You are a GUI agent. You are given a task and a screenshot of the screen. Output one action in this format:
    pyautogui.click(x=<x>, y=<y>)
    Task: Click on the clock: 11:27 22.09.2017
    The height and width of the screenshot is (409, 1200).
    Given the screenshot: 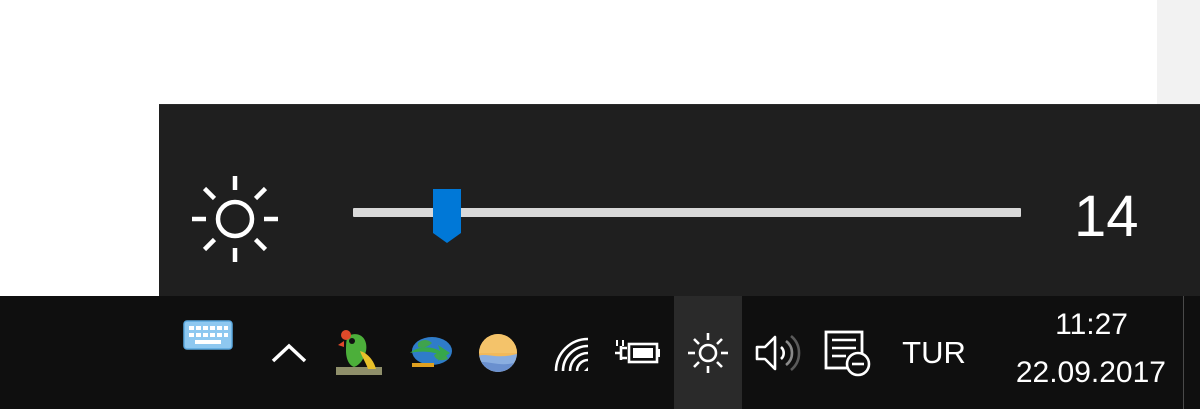 What is the action you would take?
    pyautogui.click(x=1085, y=352)
    